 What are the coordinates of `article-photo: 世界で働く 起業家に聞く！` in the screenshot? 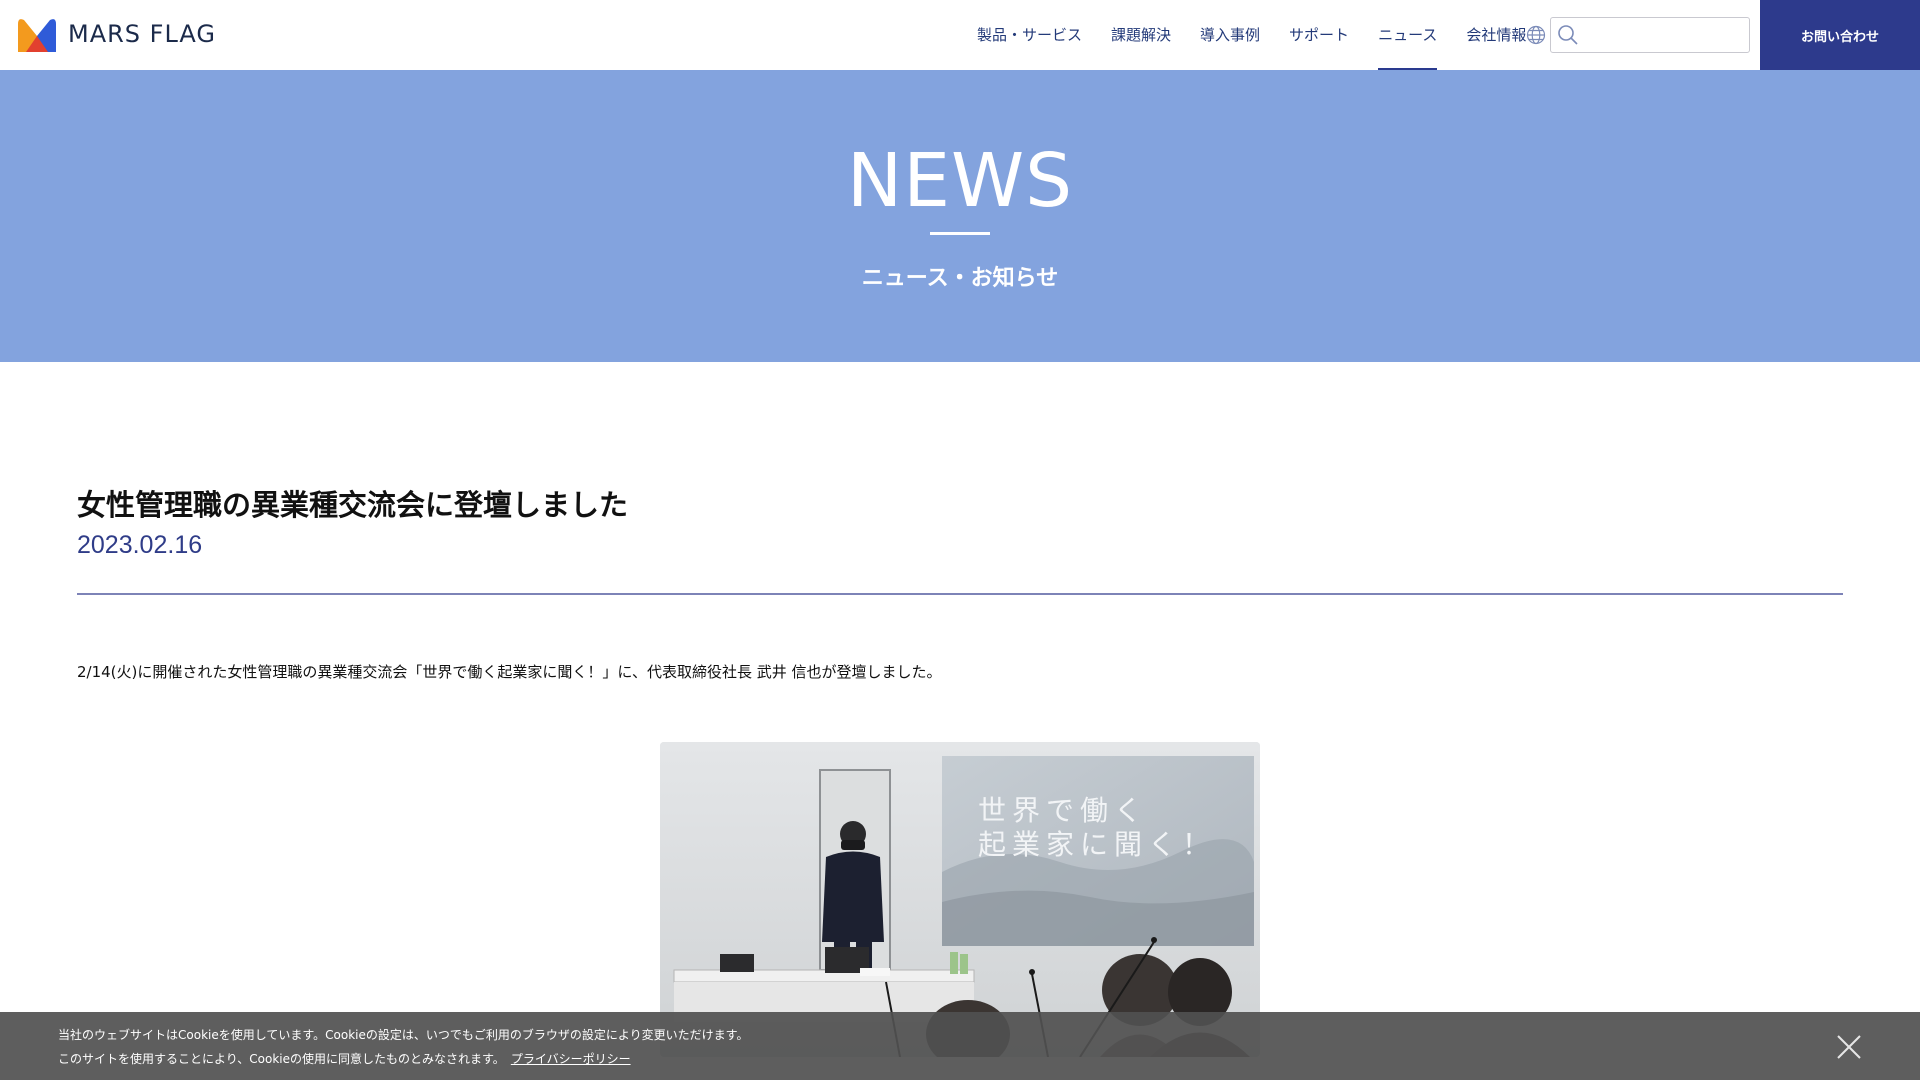 It's located at (960, 899).